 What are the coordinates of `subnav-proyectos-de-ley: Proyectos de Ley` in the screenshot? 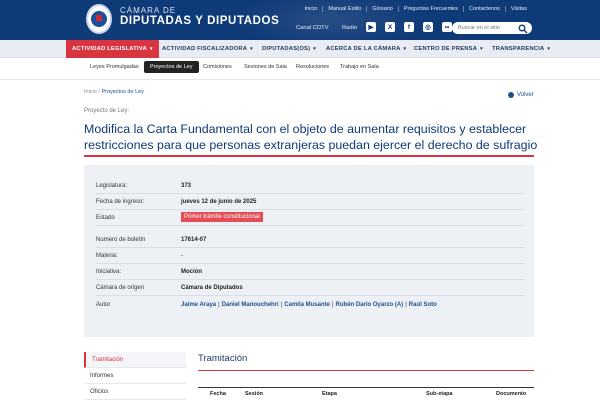 It's located at (171, 67).